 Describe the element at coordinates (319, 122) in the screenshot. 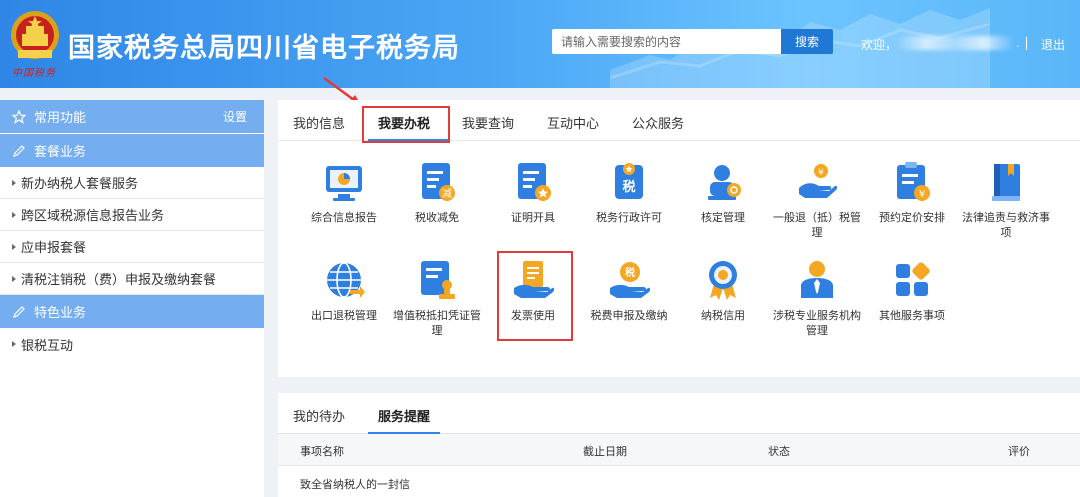

I see `tab-my-info: 我的信息` at that location.